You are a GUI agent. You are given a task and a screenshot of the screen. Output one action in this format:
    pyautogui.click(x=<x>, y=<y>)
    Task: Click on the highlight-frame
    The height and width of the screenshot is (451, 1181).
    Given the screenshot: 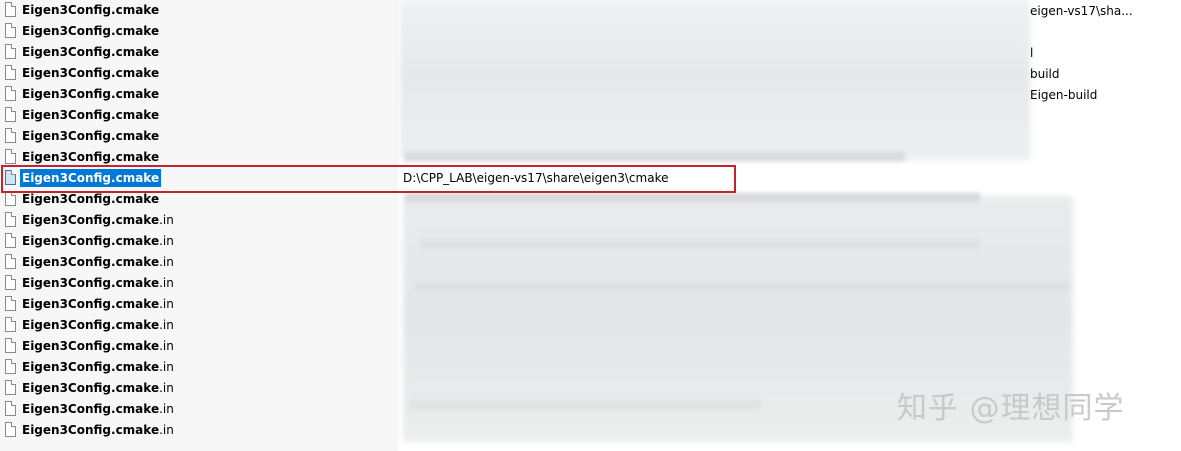 What is the action you would take?
    pyautogui.click(x=368, y=179)
    